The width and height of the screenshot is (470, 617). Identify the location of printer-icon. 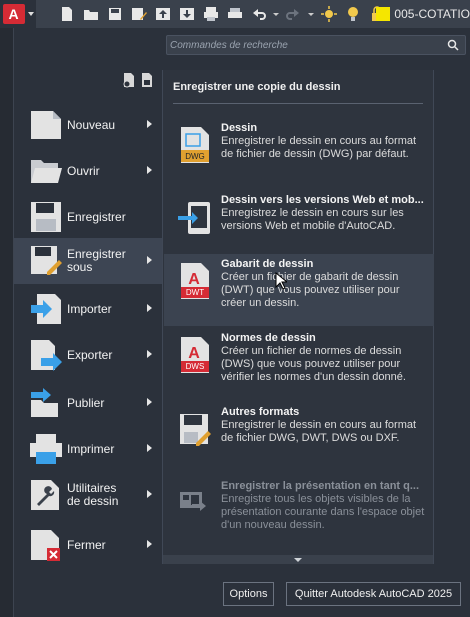
(46, 449).